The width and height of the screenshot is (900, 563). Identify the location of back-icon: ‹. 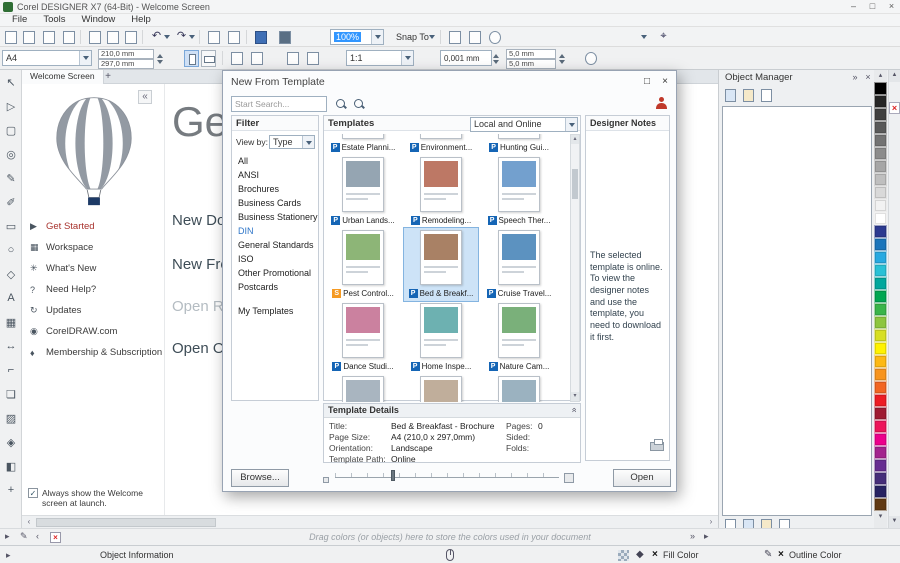
(37, 536).